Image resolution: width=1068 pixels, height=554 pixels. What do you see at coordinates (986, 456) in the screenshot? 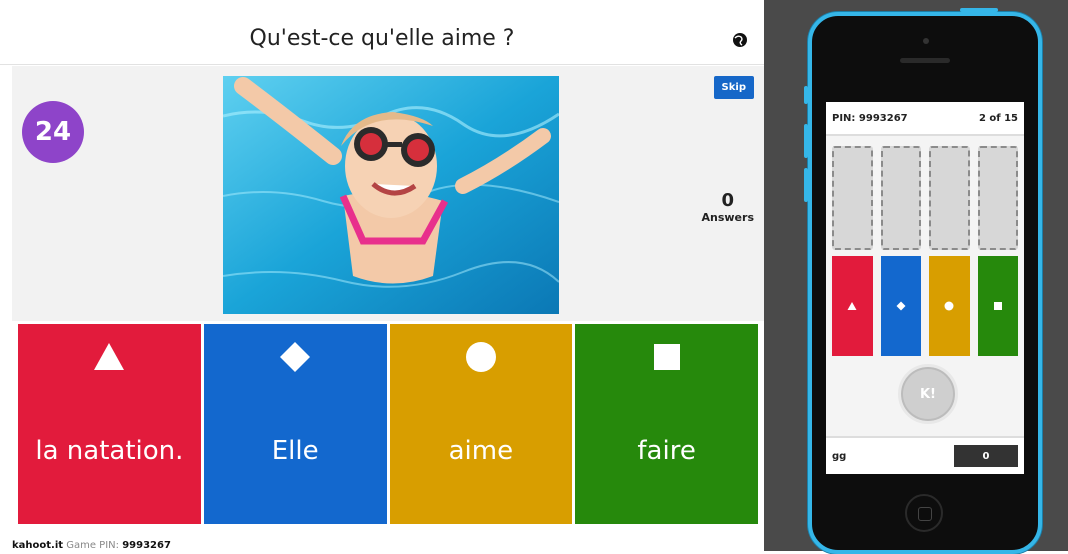
I see `player-score: 0` at bounding box center [986, 456].